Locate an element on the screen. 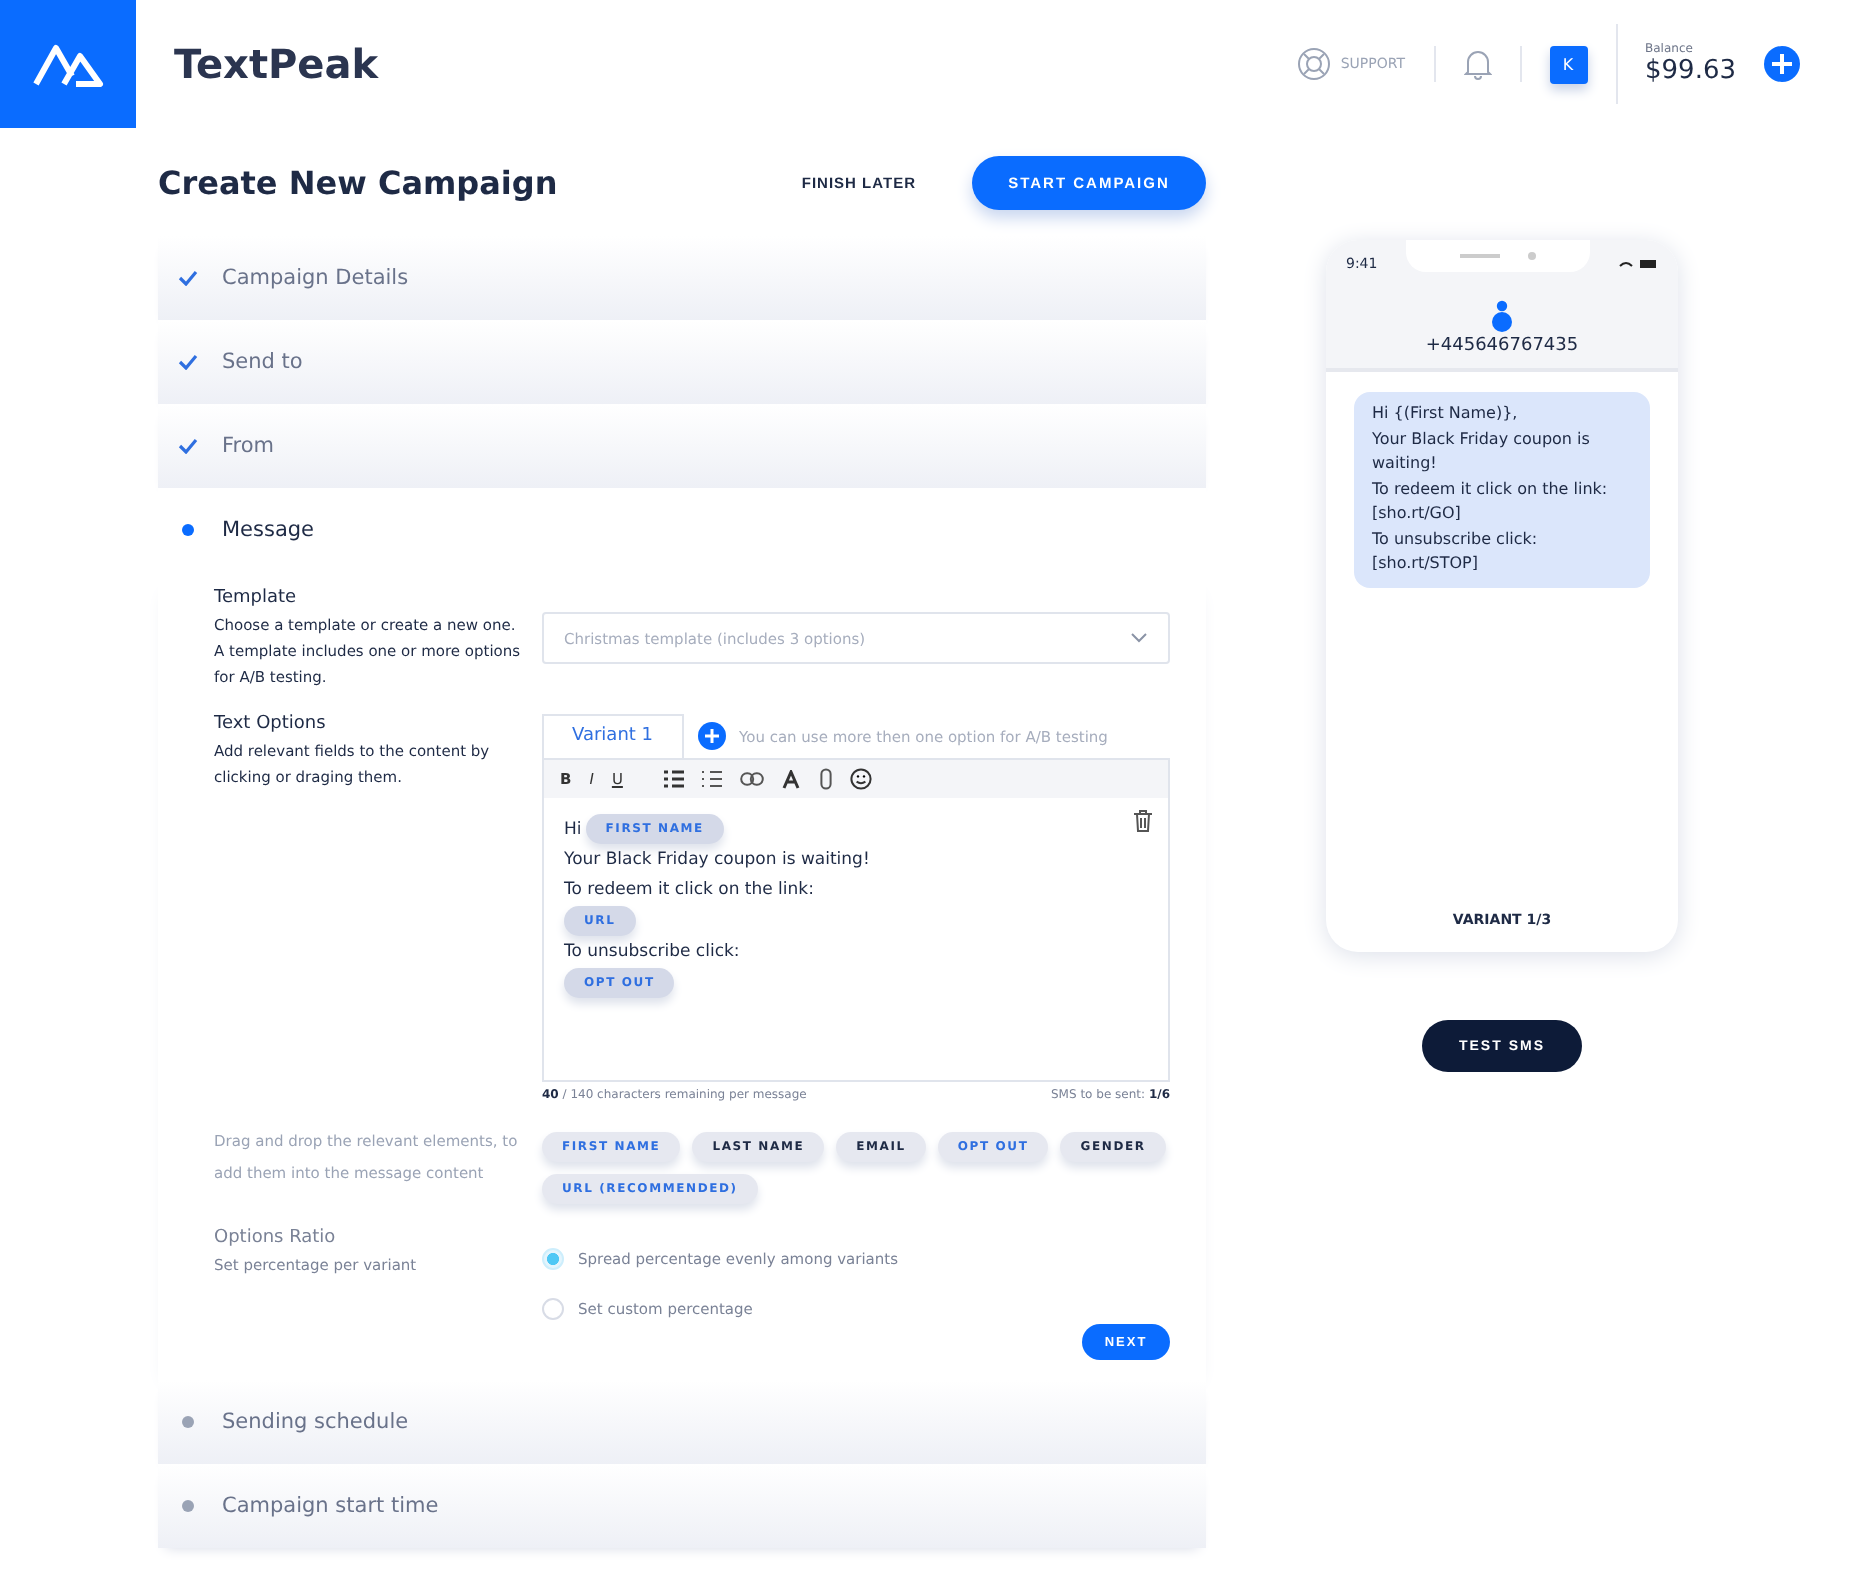 The image size is (1852, 1596). contact-number: +445646767435 is located at coordinates (1502, 346).